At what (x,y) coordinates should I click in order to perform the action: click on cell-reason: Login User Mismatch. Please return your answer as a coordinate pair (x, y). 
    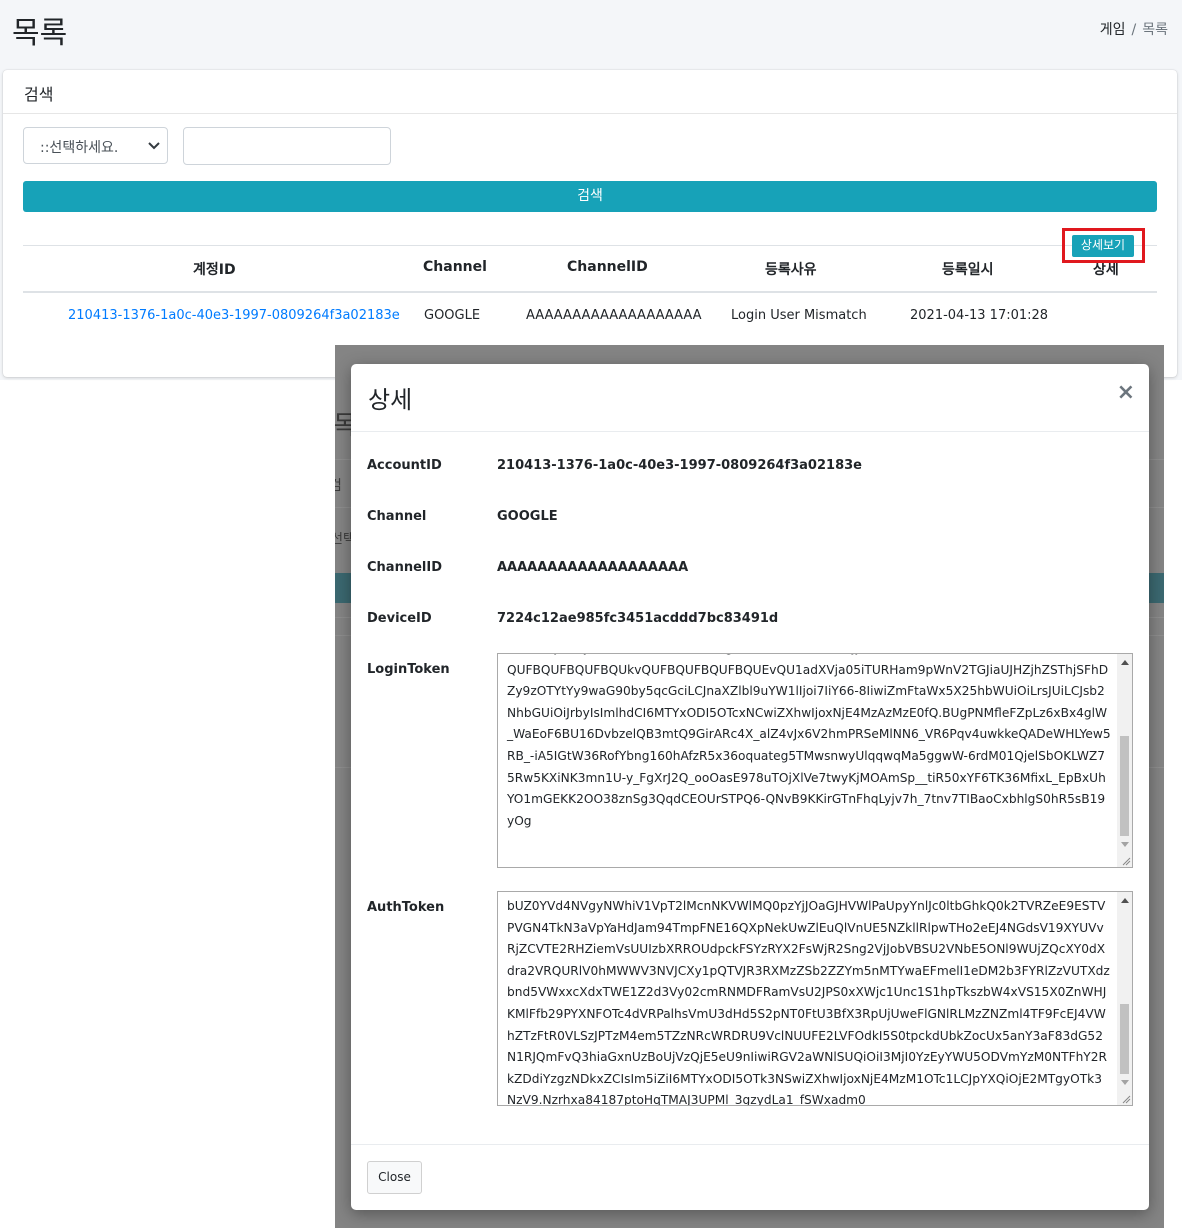
    Looking at the image, I should click on (799, 315).